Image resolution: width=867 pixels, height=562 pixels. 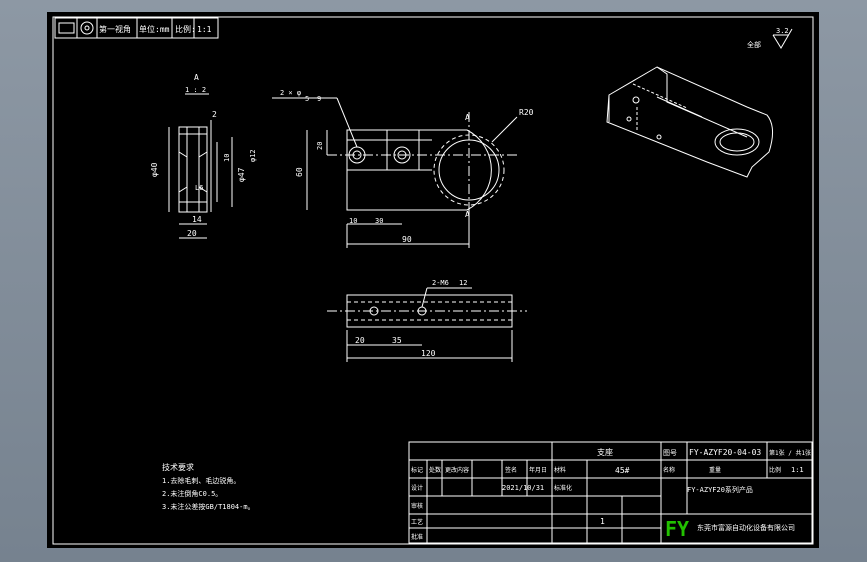 What do you see at coordinates (227, 158) in the screenshot?
I see `section-dim-3: 10` at bounding box center [227, 158].